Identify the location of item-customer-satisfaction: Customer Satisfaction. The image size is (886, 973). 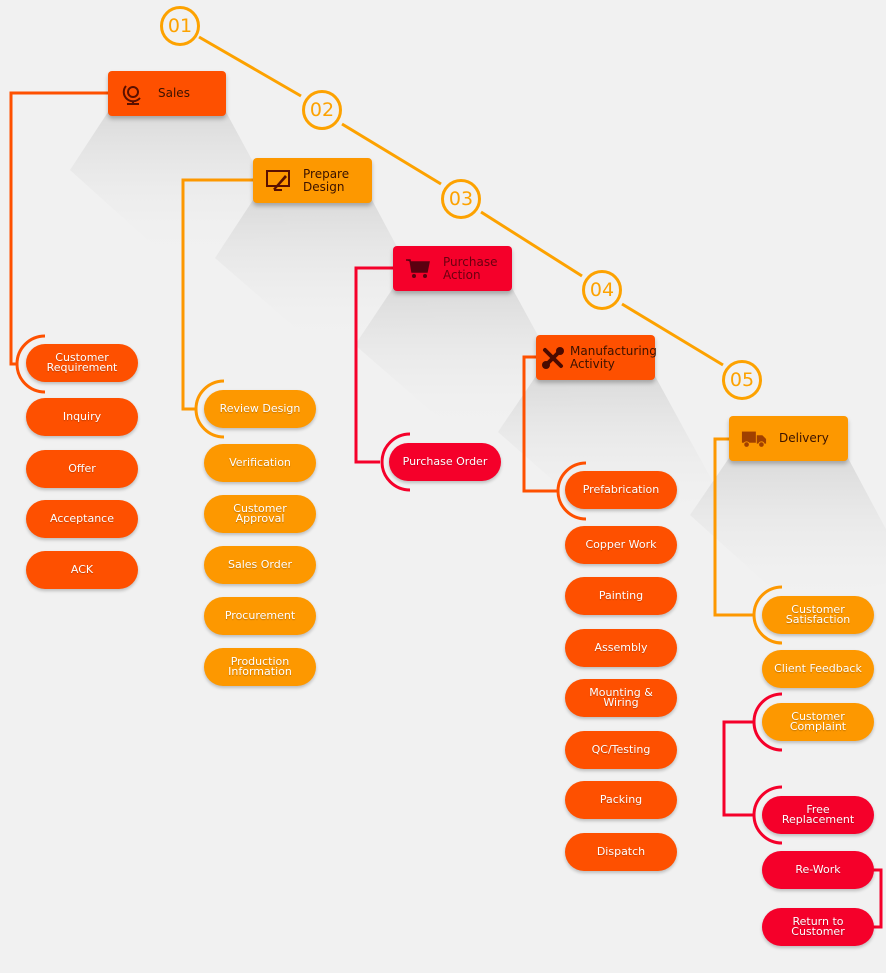
(818, 615).